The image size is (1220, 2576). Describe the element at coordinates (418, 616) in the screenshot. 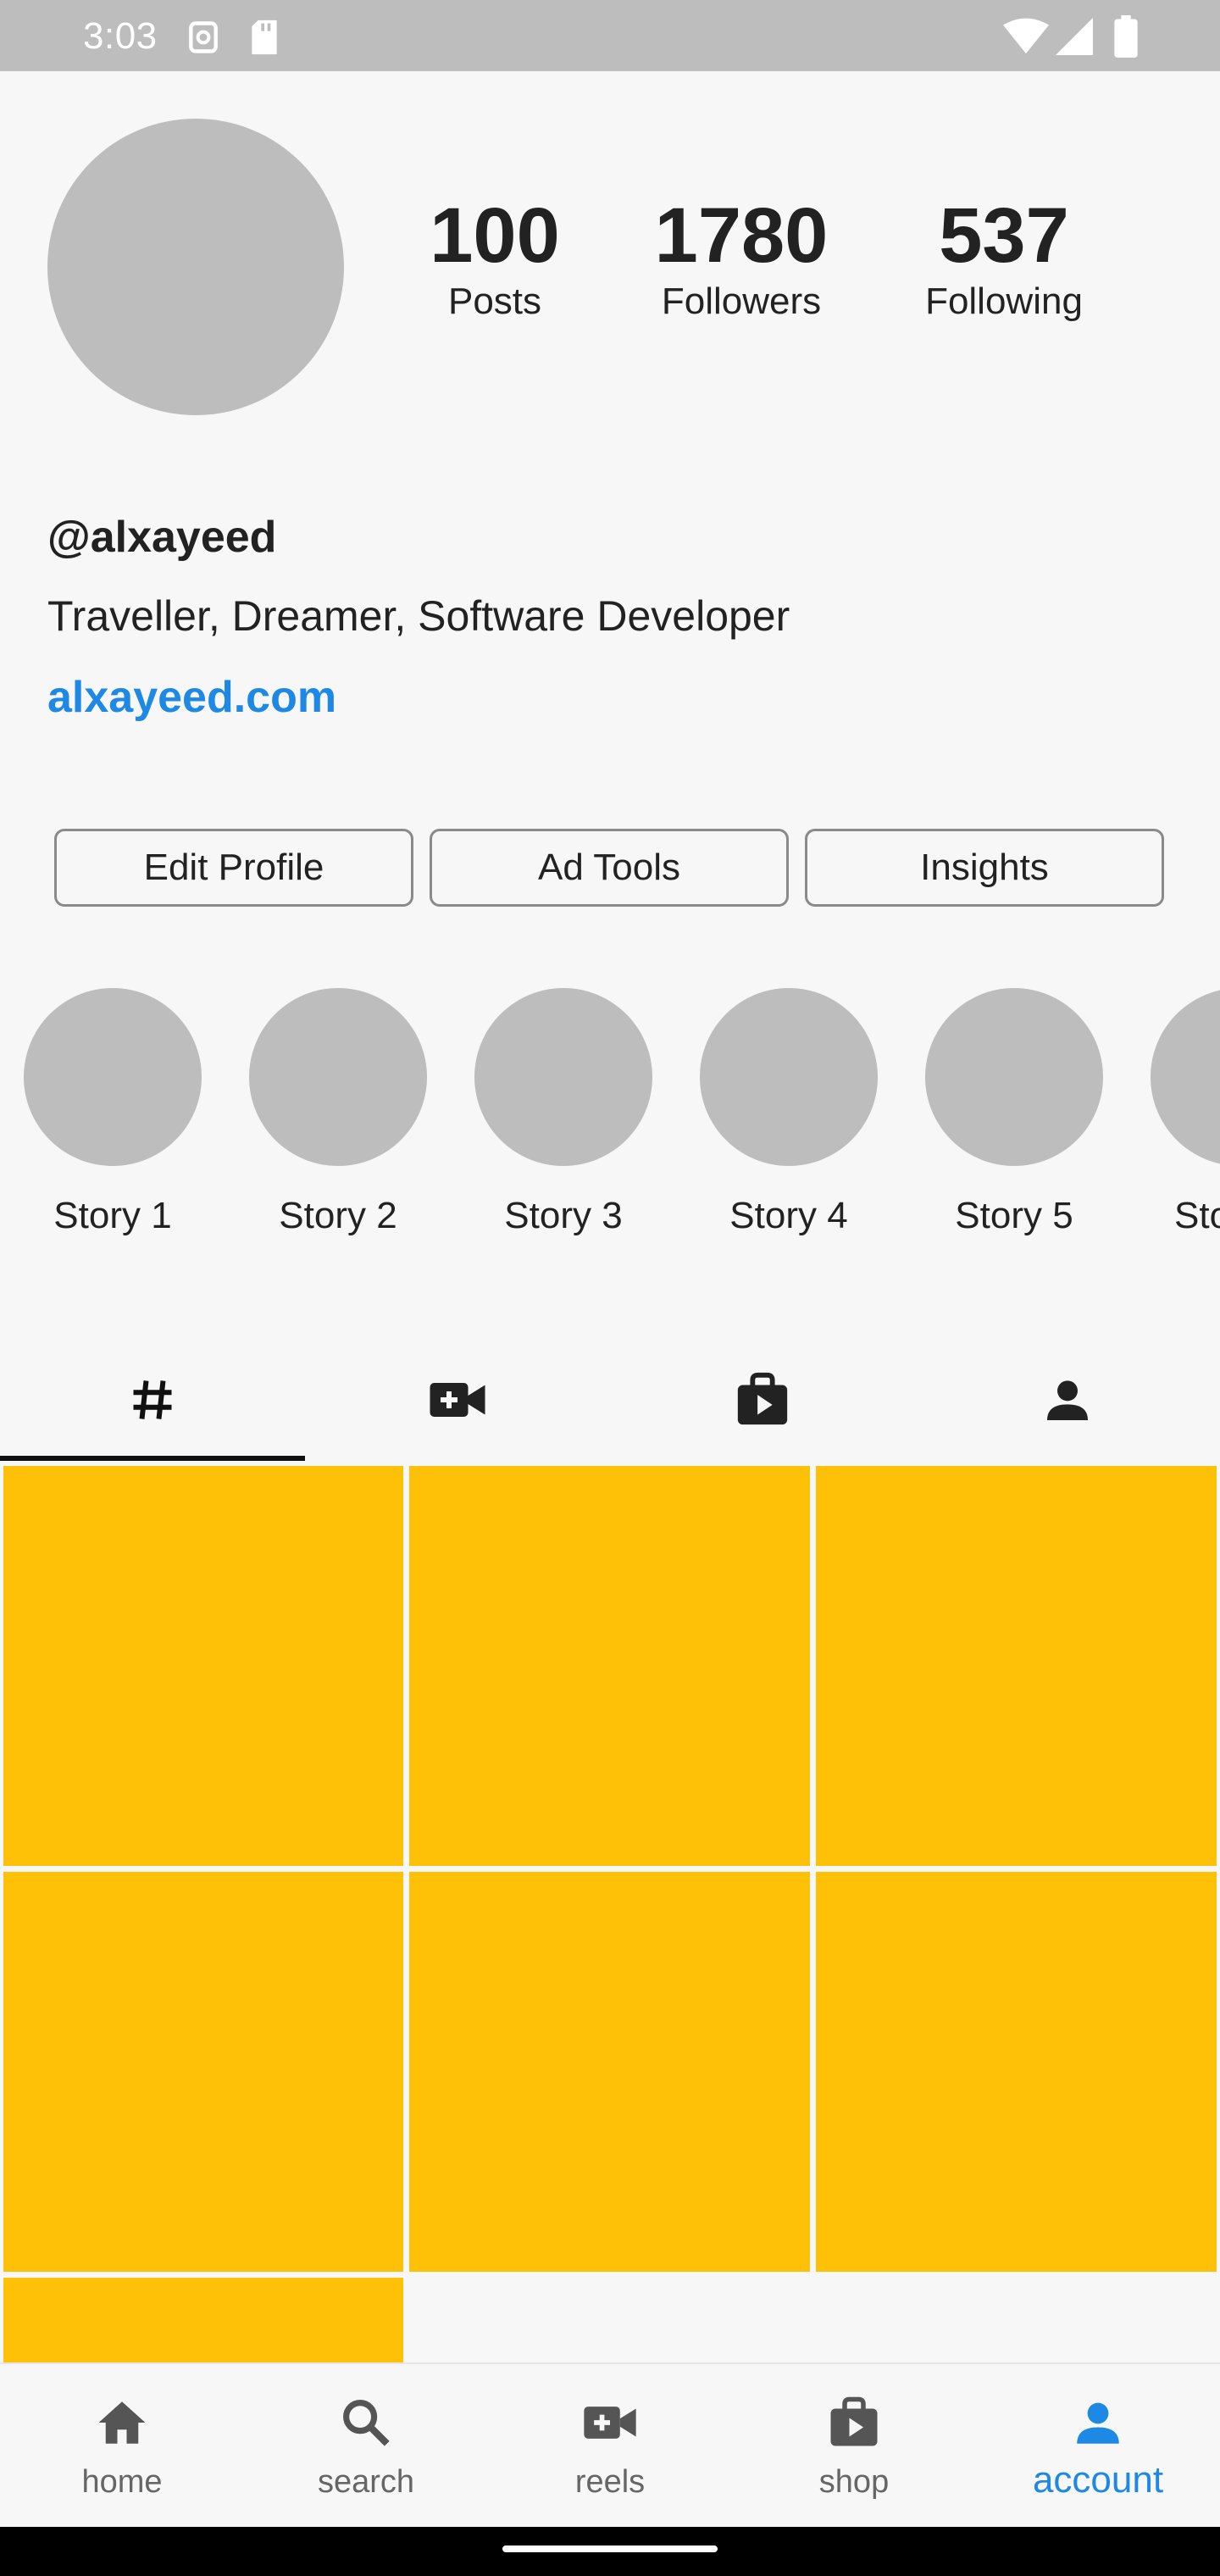

I see `profile-bio: Traveller, Dreamer, Software Developer` at that location.